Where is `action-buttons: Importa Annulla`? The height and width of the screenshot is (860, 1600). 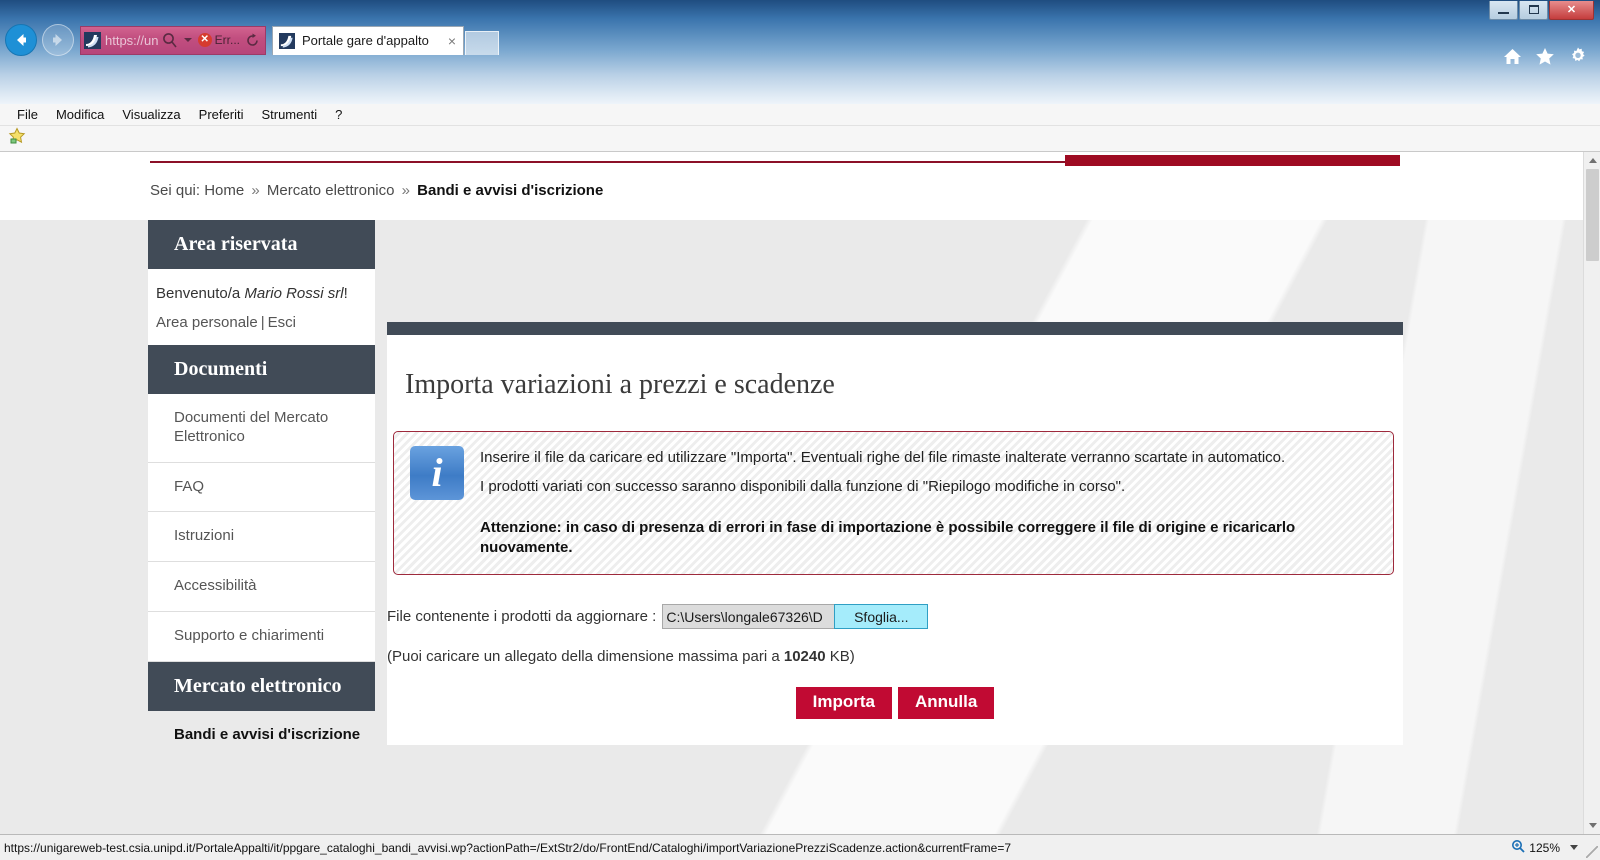
action-buttons: Importa Annulla is located at coordinates (895, 692).